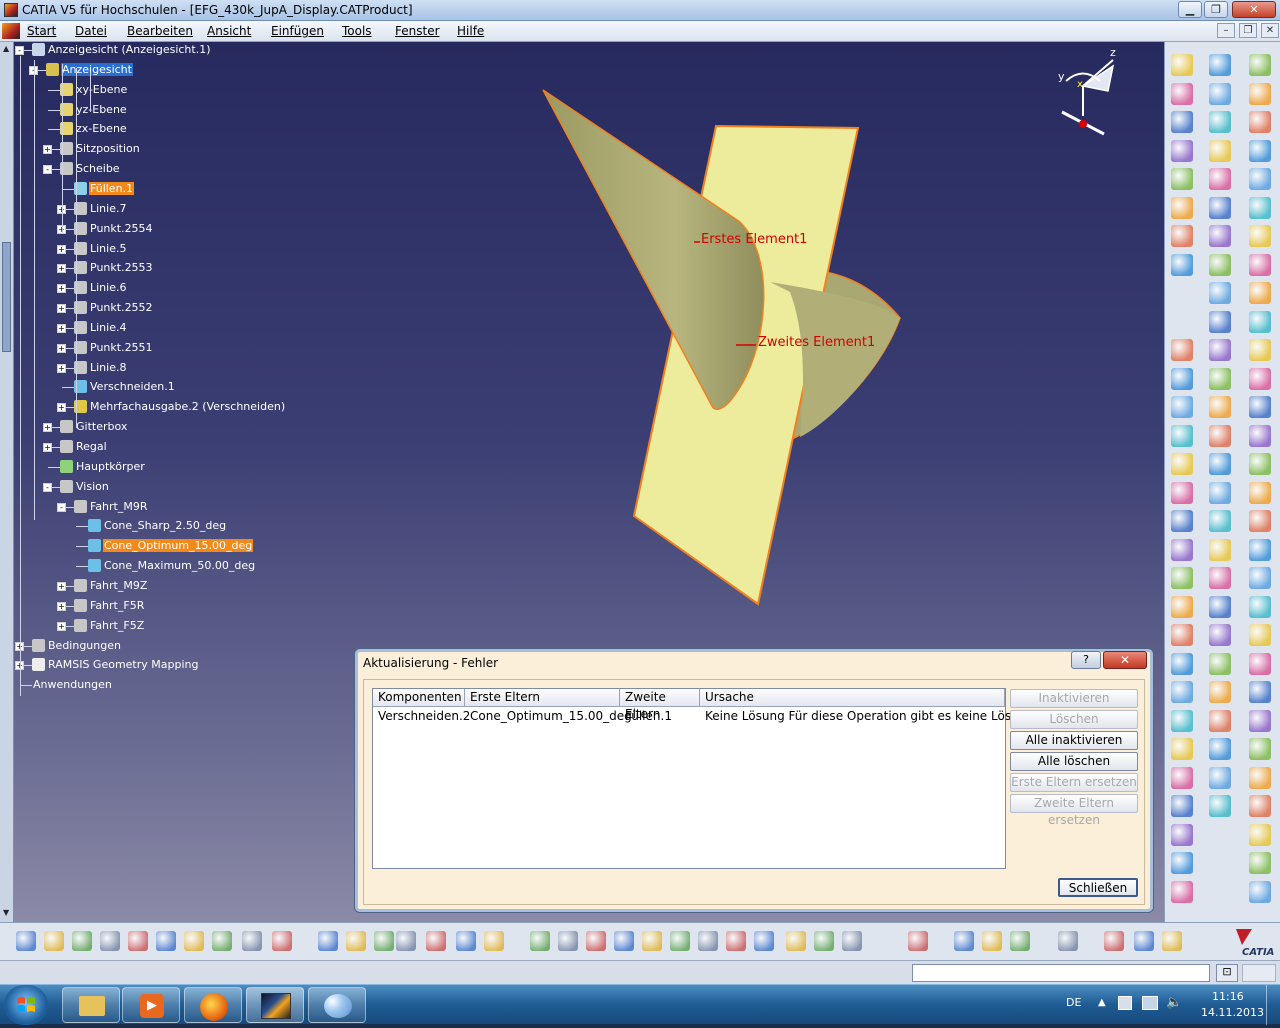 The width and height of the screenshot is (1280, 1028). What do you see at coordinates (110, 941) in the screenshot?
I see `print-icon` at bounding box center [110, 941].